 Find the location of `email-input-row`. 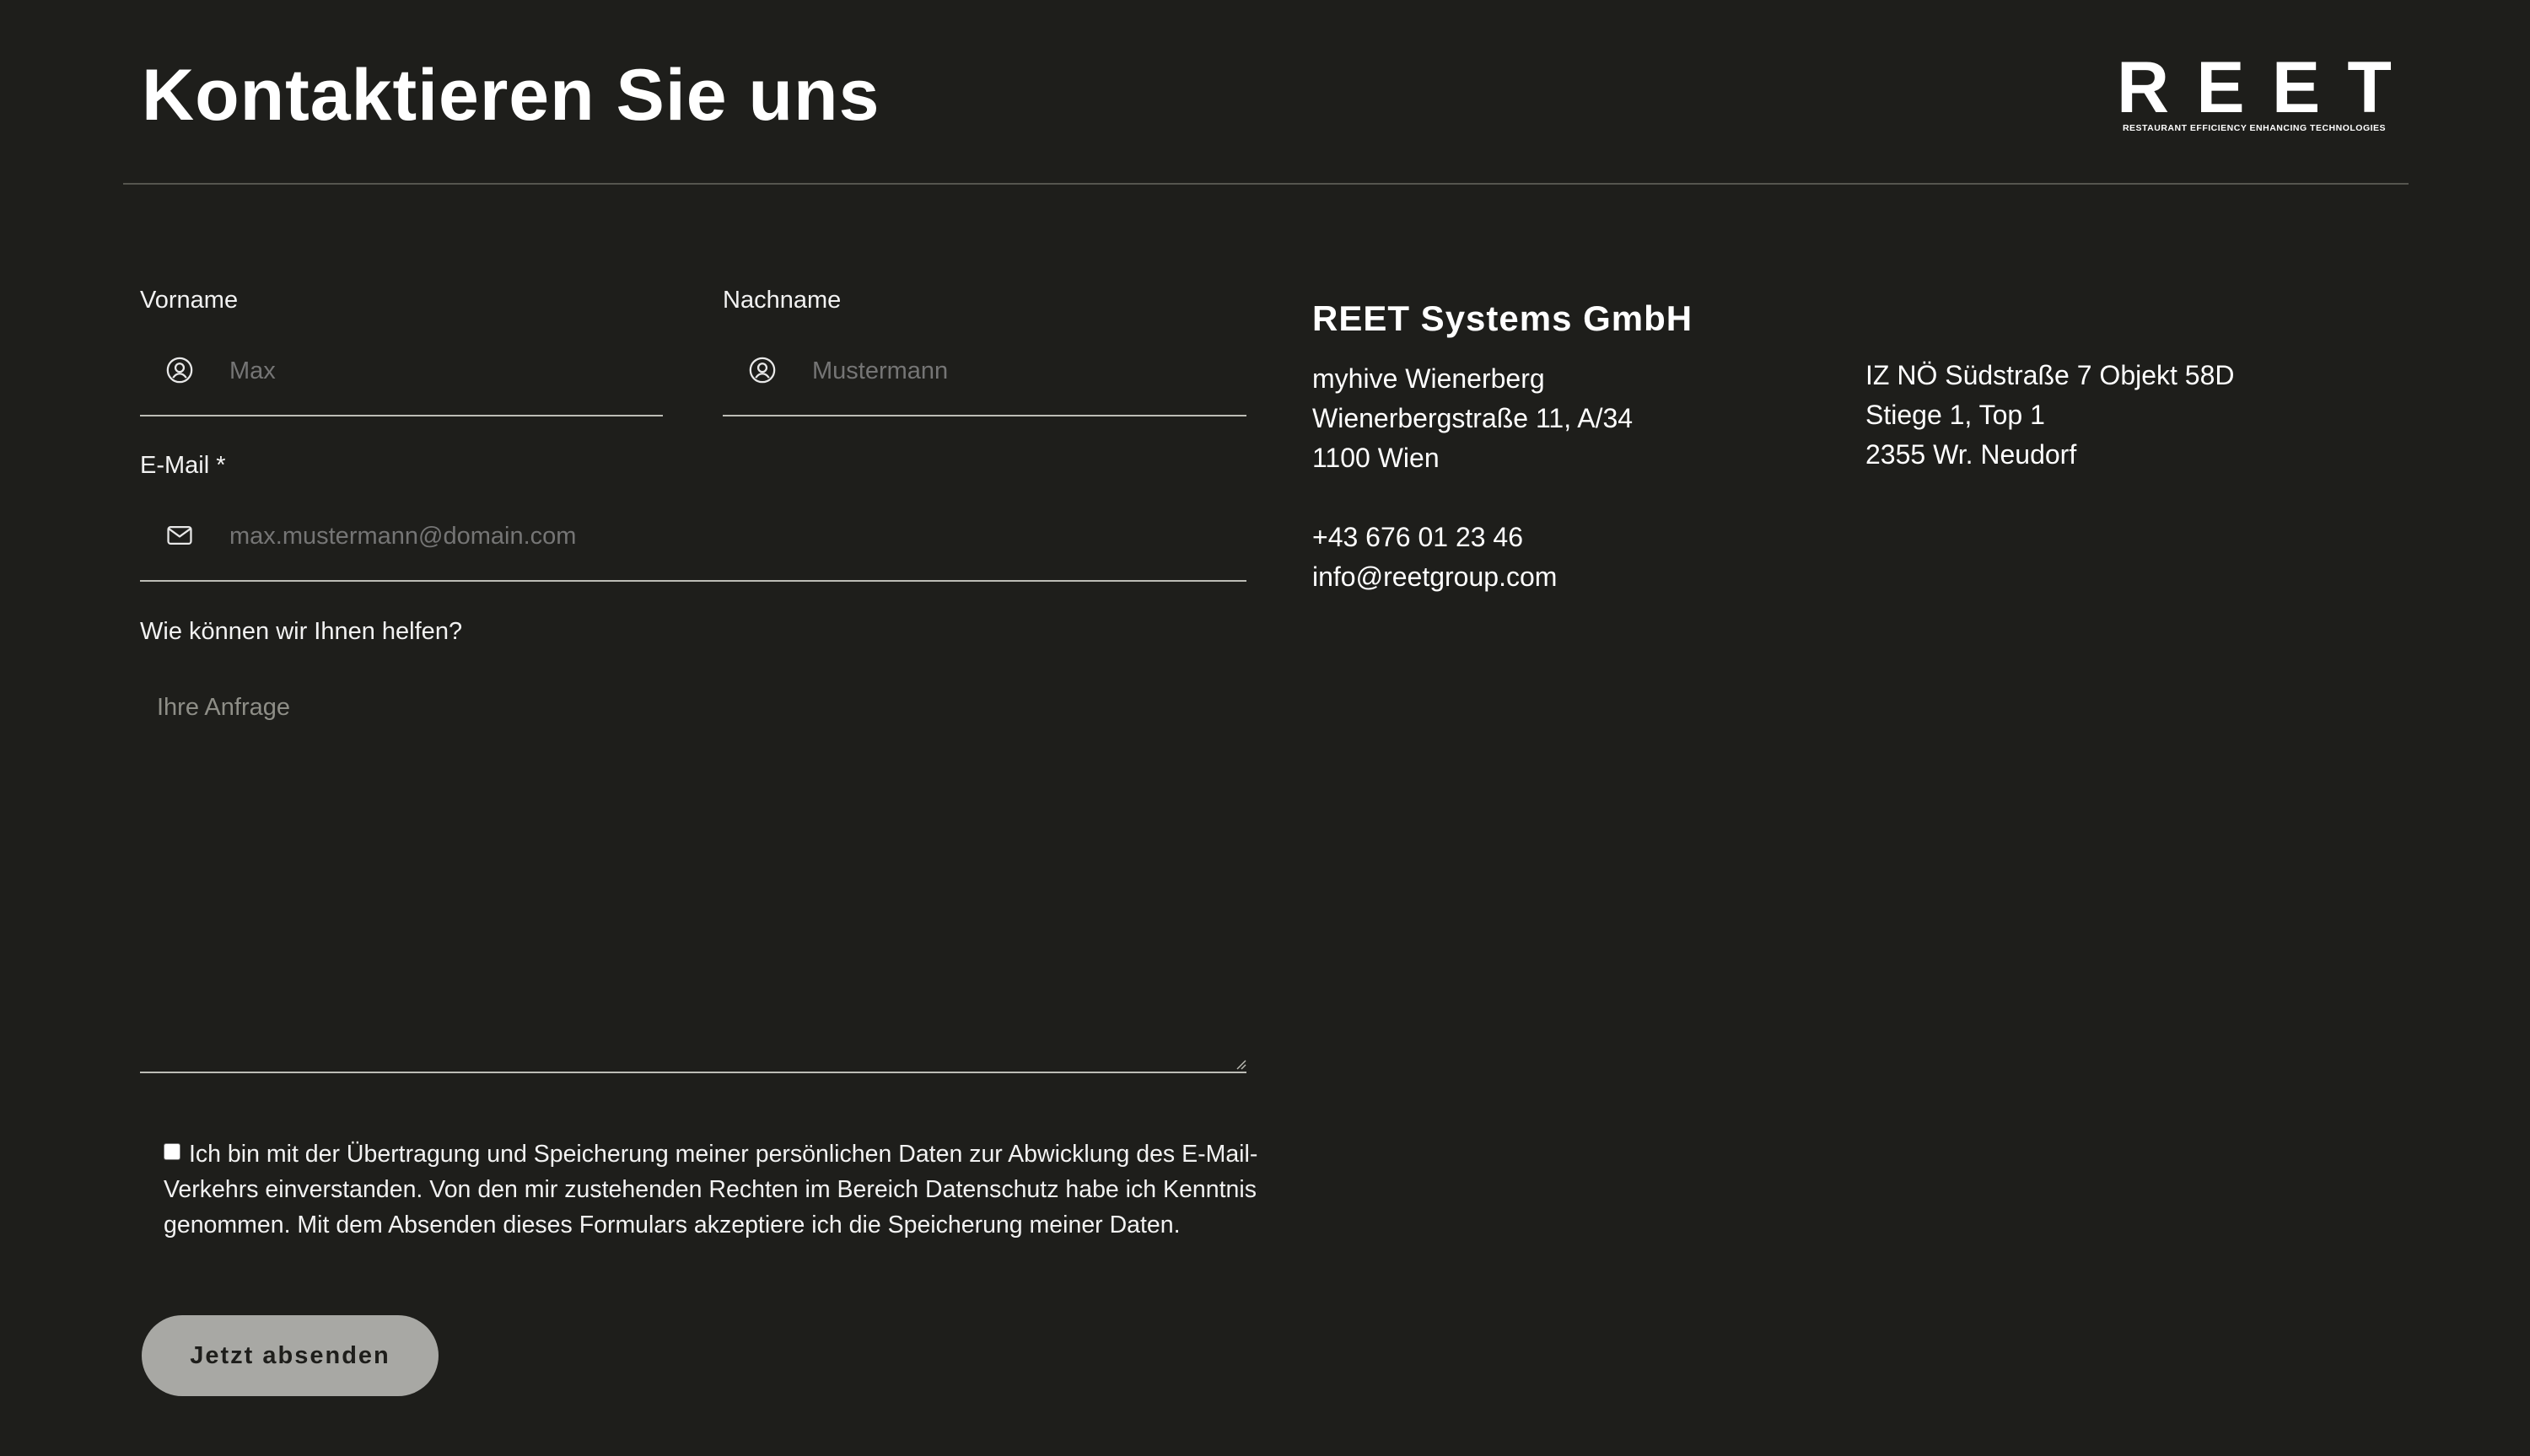

email-input-row is located at coordinates (693, 542).